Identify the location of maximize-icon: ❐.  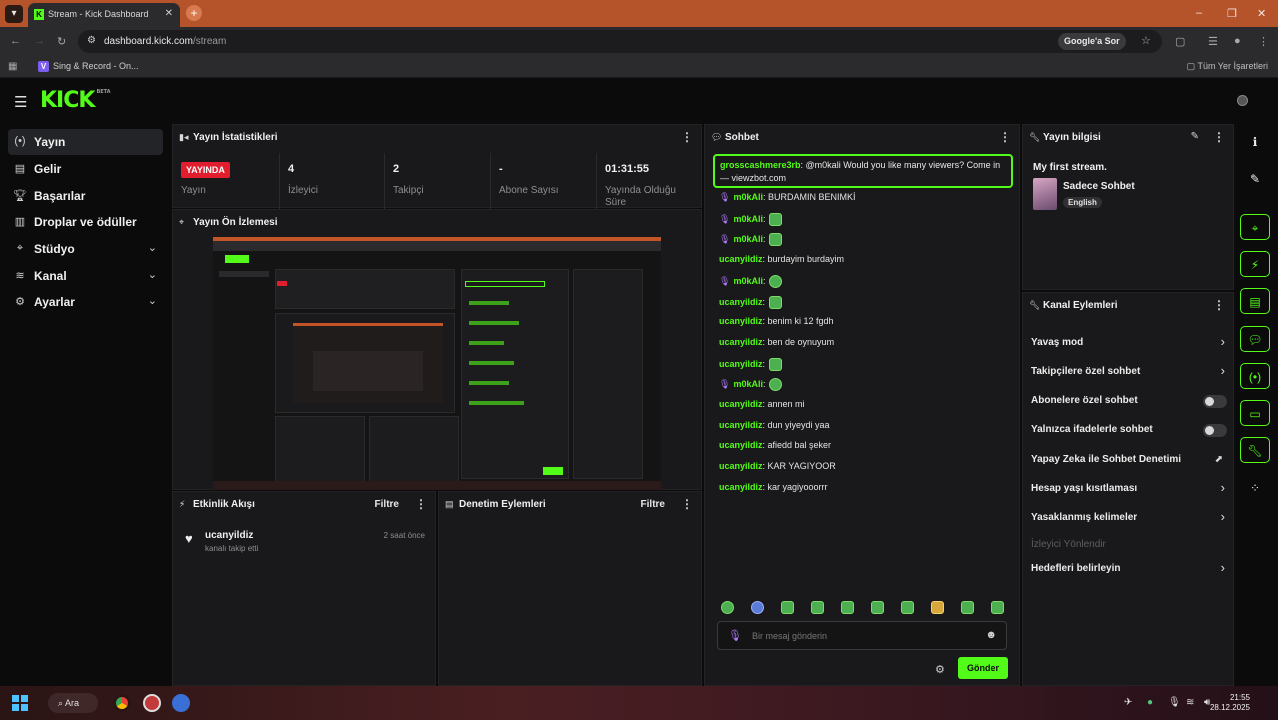
(1232, 13).